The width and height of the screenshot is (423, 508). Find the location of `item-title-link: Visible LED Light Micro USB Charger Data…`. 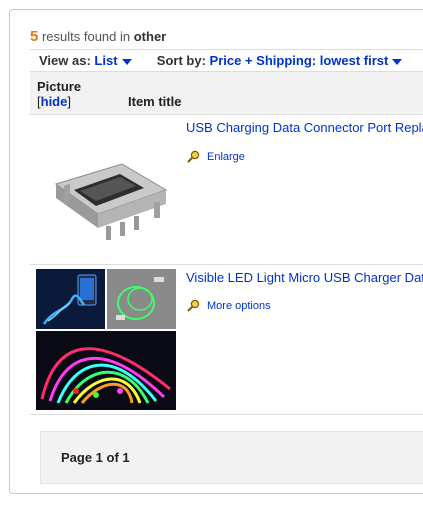

item-title-link: Visible LED Light Micro USB Charger Data… is located at coordinates (304, 277).